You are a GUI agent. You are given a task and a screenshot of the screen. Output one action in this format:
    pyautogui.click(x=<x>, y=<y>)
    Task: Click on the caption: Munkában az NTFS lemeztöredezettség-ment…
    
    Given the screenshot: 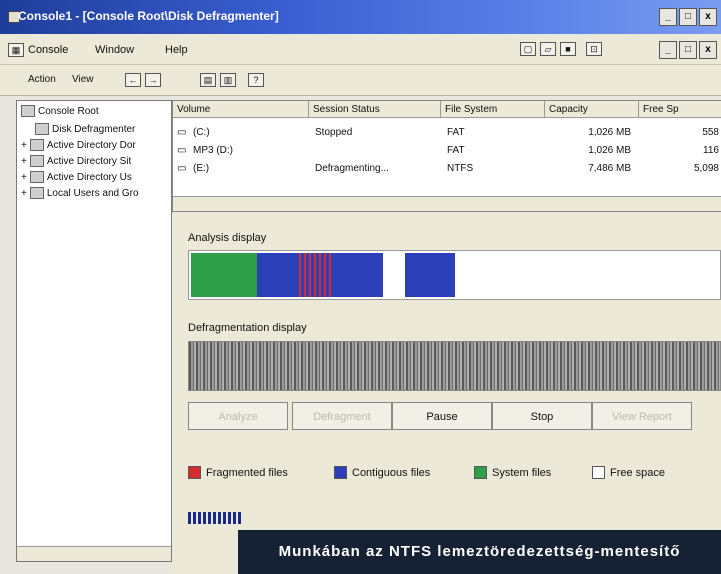 What is the action you would take?
    pyautogui.click(x=479, y=552)
    